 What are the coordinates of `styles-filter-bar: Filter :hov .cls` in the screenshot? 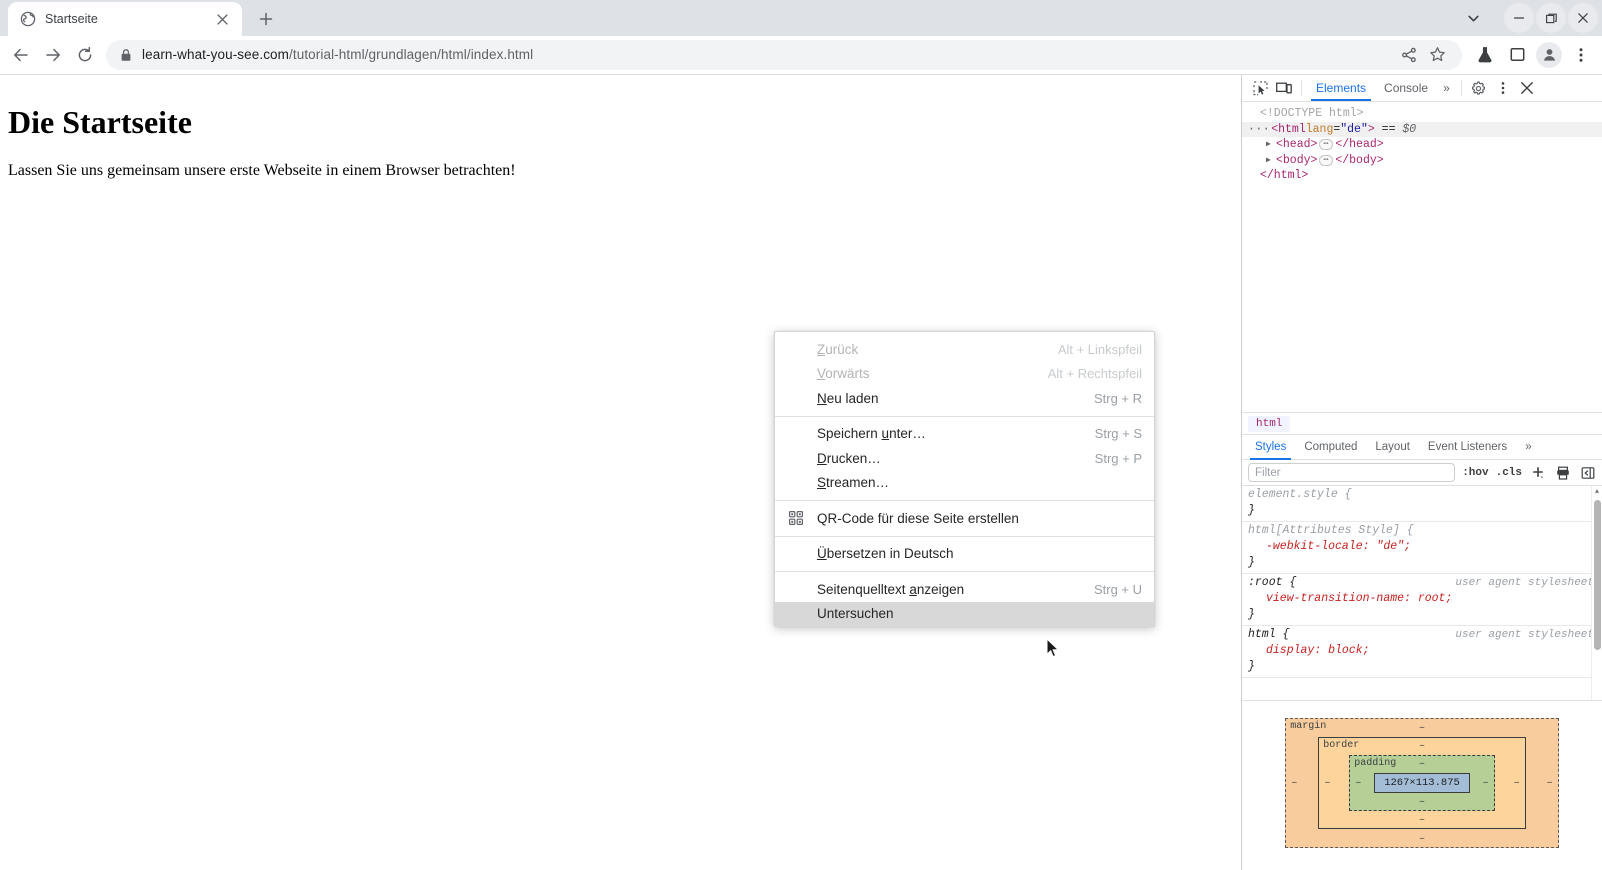 It's located at (1422, 473).